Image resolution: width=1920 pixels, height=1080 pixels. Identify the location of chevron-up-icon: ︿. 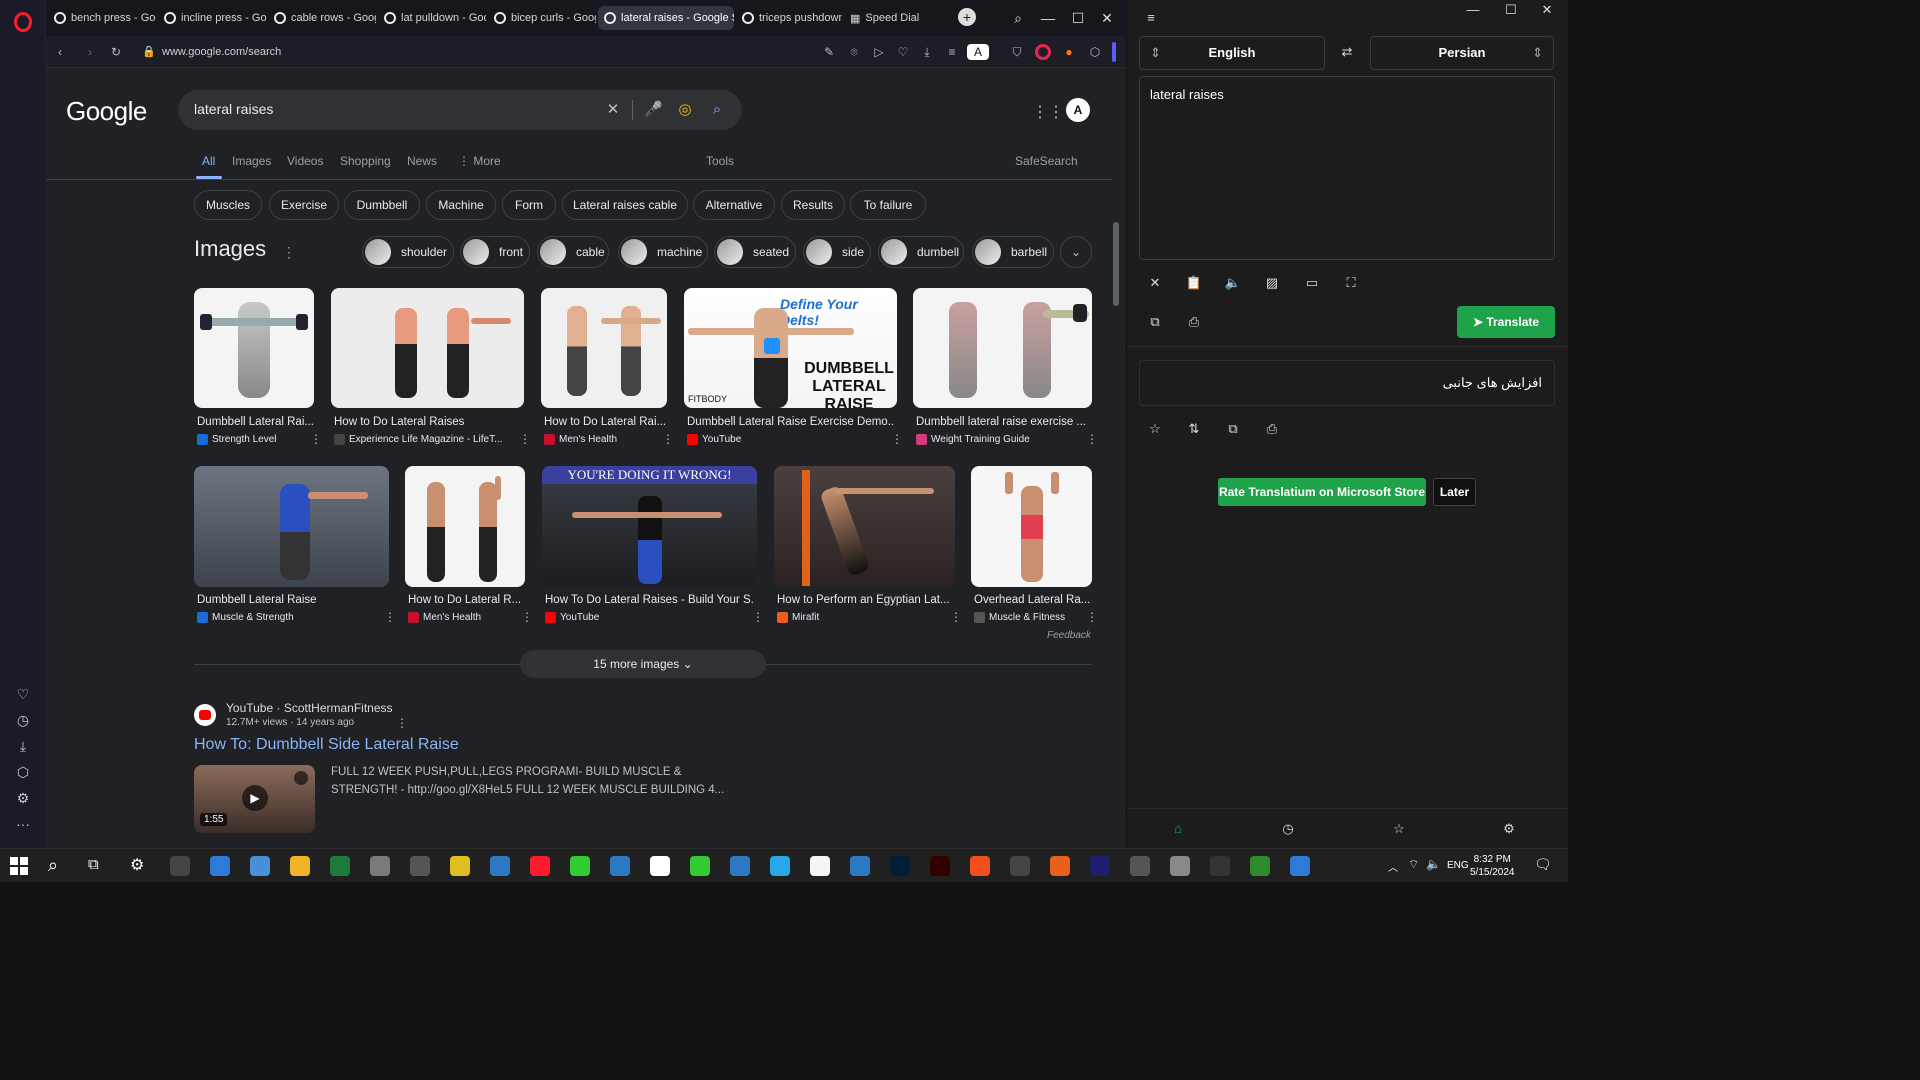
(1393, 866).